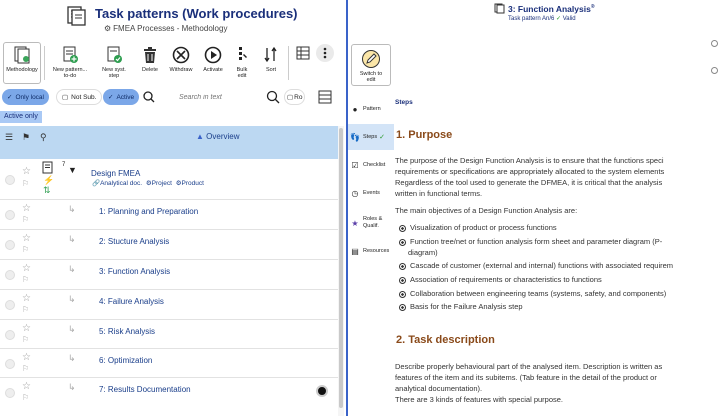 This screenshot has height=416, width=718. I want to click on clock-icon: ◷, so click(355, 193).